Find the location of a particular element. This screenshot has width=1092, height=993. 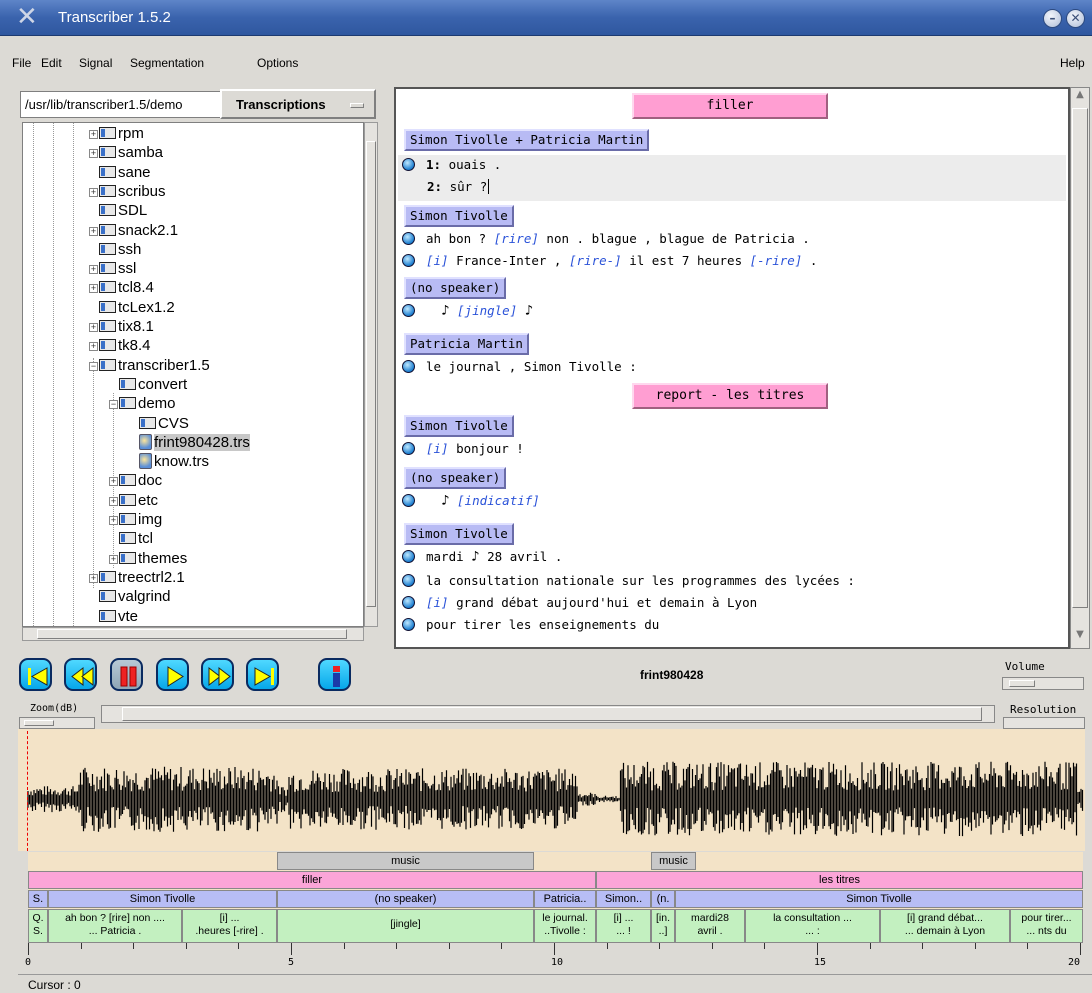

tree-item: + doc is located at coordinates (135, 481).